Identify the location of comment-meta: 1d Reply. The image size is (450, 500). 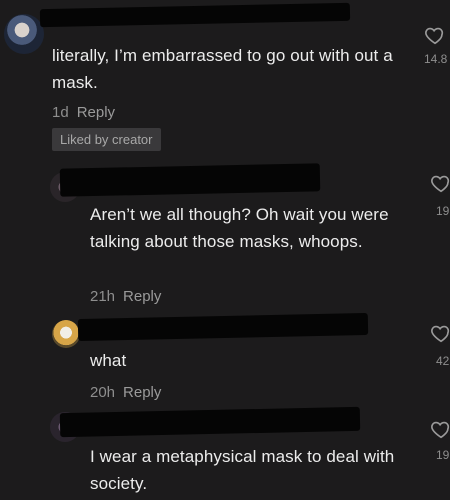
(83, 112).